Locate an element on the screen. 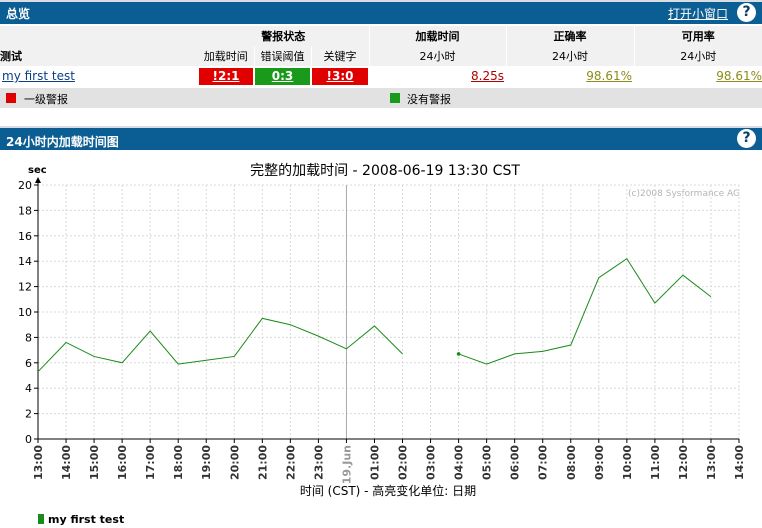 Image resolution: width=762 pixels, height=528 pixels. red-square-icon is located at coordinates (11, 98).